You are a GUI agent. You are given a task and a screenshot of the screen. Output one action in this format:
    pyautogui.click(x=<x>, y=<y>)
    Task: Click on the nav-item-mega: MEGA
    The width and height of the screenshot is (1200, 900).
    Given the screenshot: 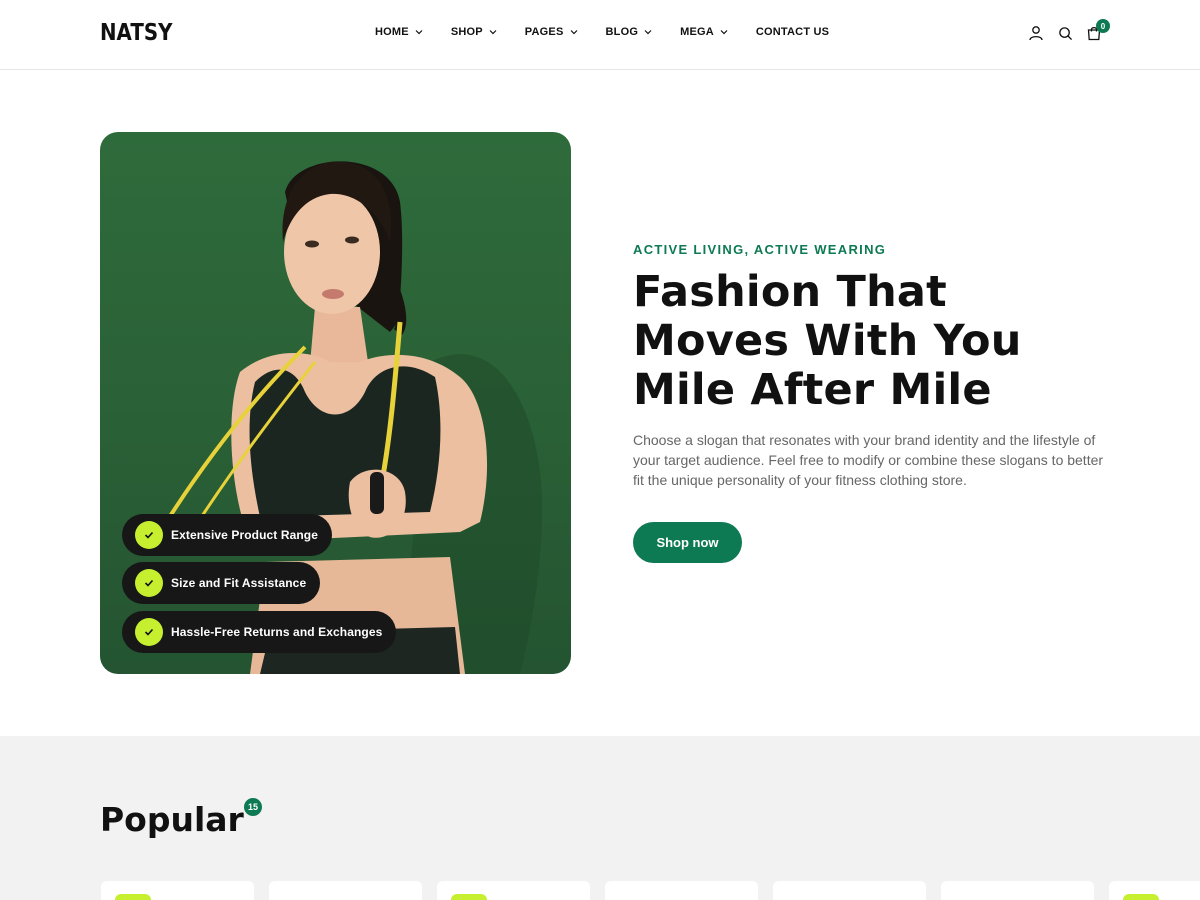 What is the action you would take?
    pyautogui.click(x=704, y=32)
    